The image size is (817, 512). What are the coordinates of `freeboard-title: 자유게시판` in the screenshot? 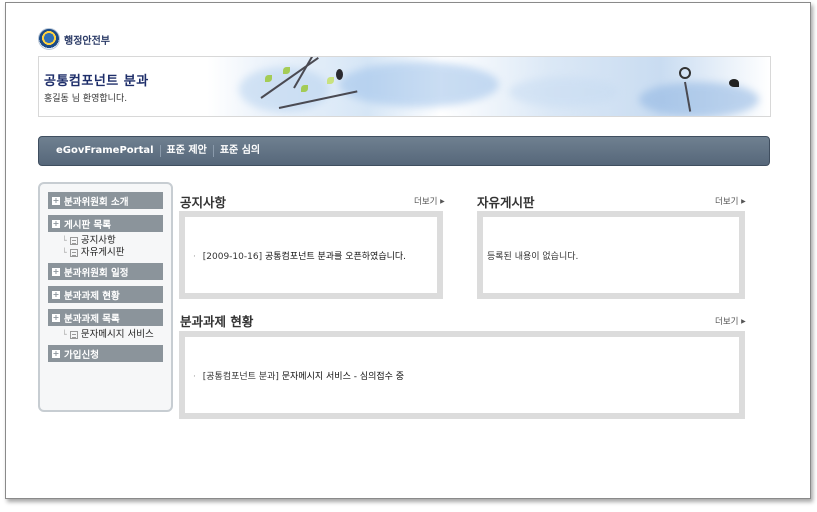 It's located at (506, 202).